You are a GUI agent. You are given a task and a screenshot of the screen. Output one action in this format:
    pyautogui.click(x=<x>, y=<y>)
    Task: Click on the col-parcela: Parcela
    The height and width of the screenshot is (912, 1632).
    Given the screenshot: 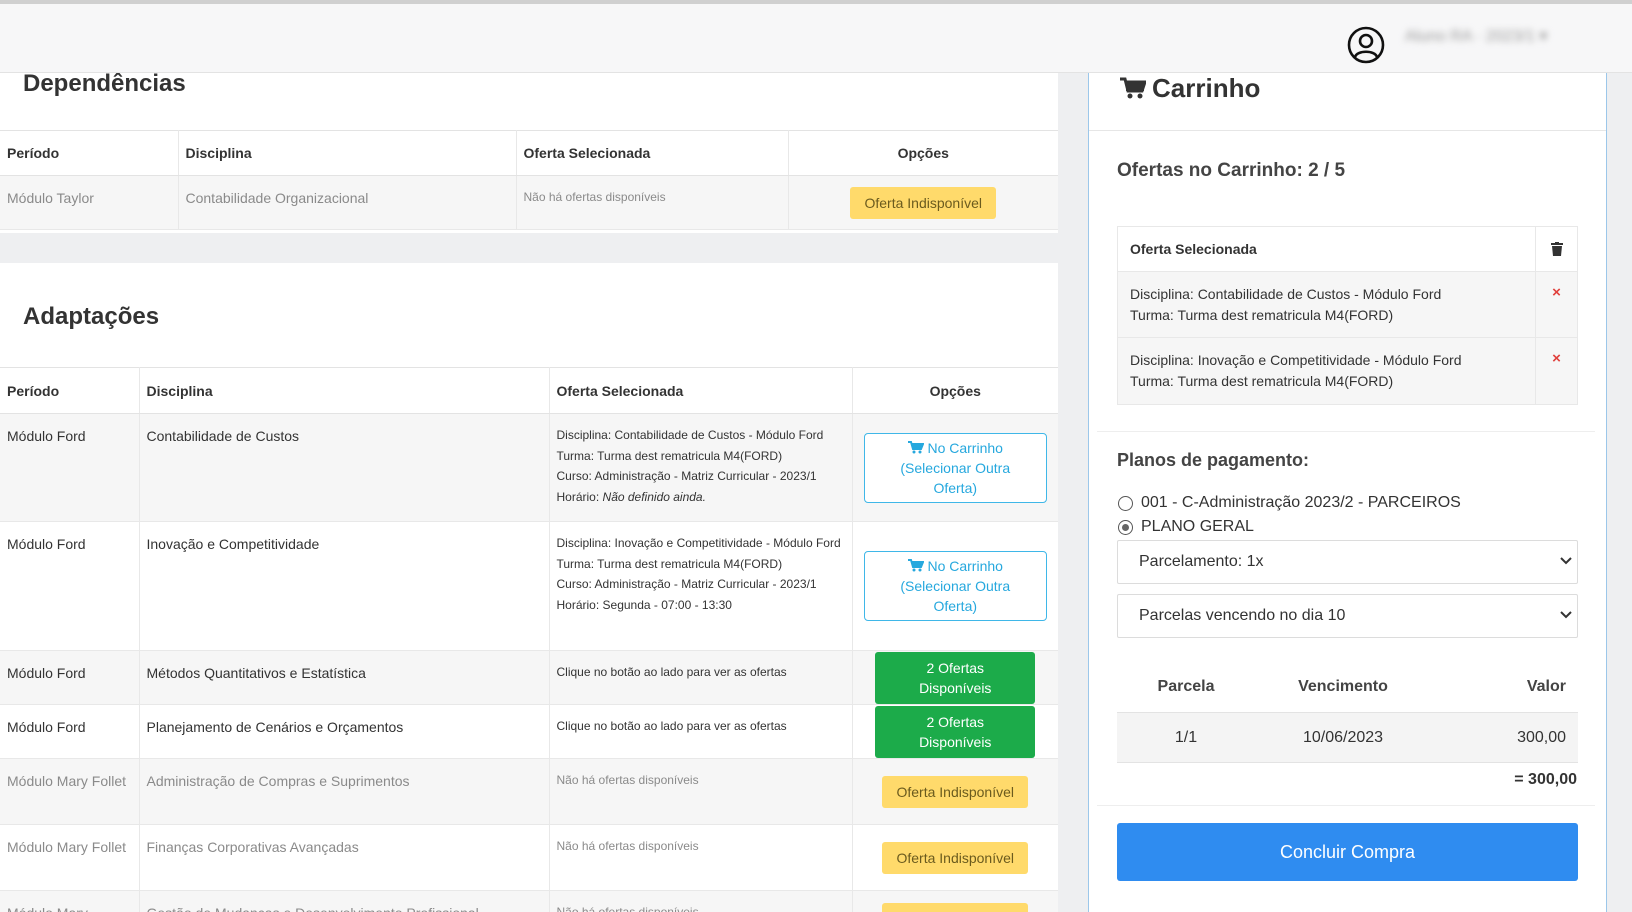 What is the action you would take?
    pyautogui.click(x=1186, y=686)
    